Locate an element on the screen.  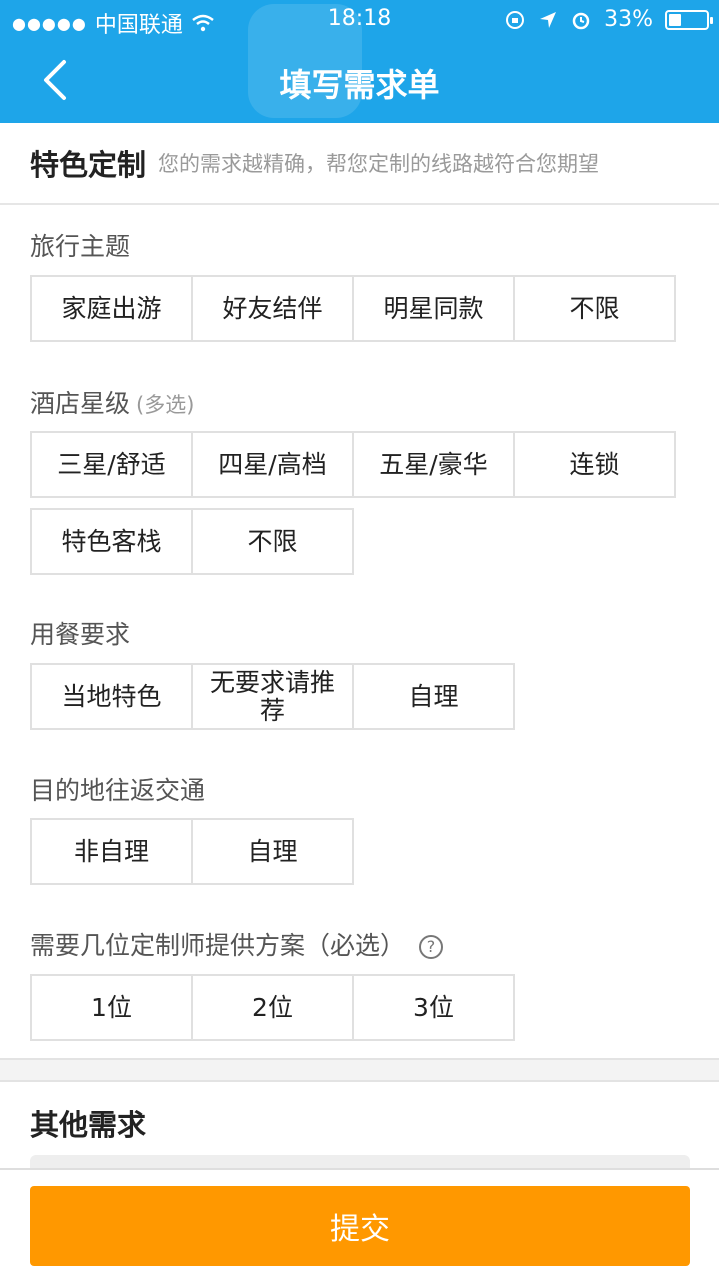
option-transport-1: 非自理 is located at coordinates (111, 851).